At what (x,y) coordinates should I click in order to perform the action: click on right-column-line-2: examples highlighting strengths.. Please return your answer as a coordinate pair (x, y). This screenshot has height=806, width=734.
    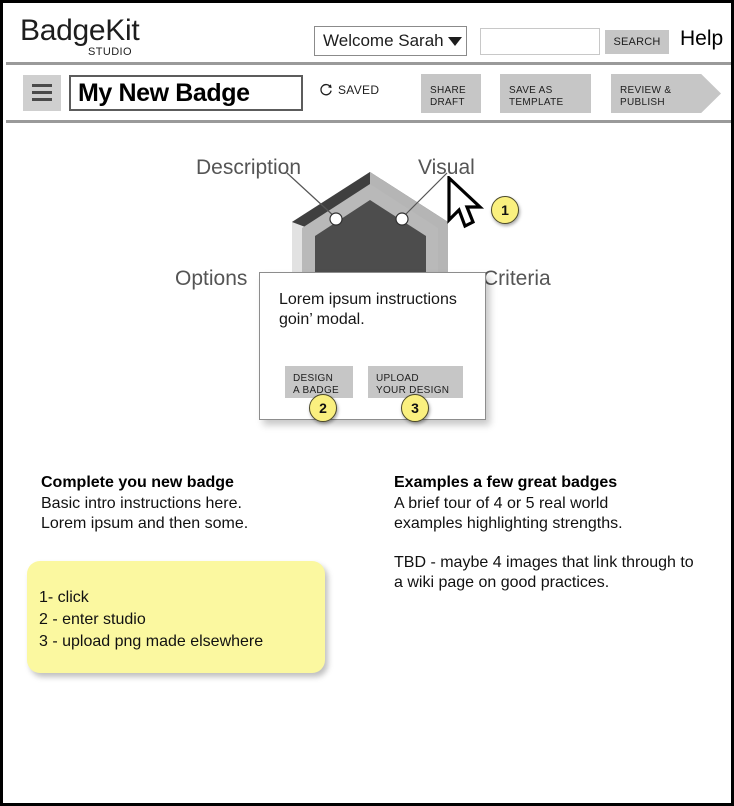
    Looking at the image, I should click on (508, 523).